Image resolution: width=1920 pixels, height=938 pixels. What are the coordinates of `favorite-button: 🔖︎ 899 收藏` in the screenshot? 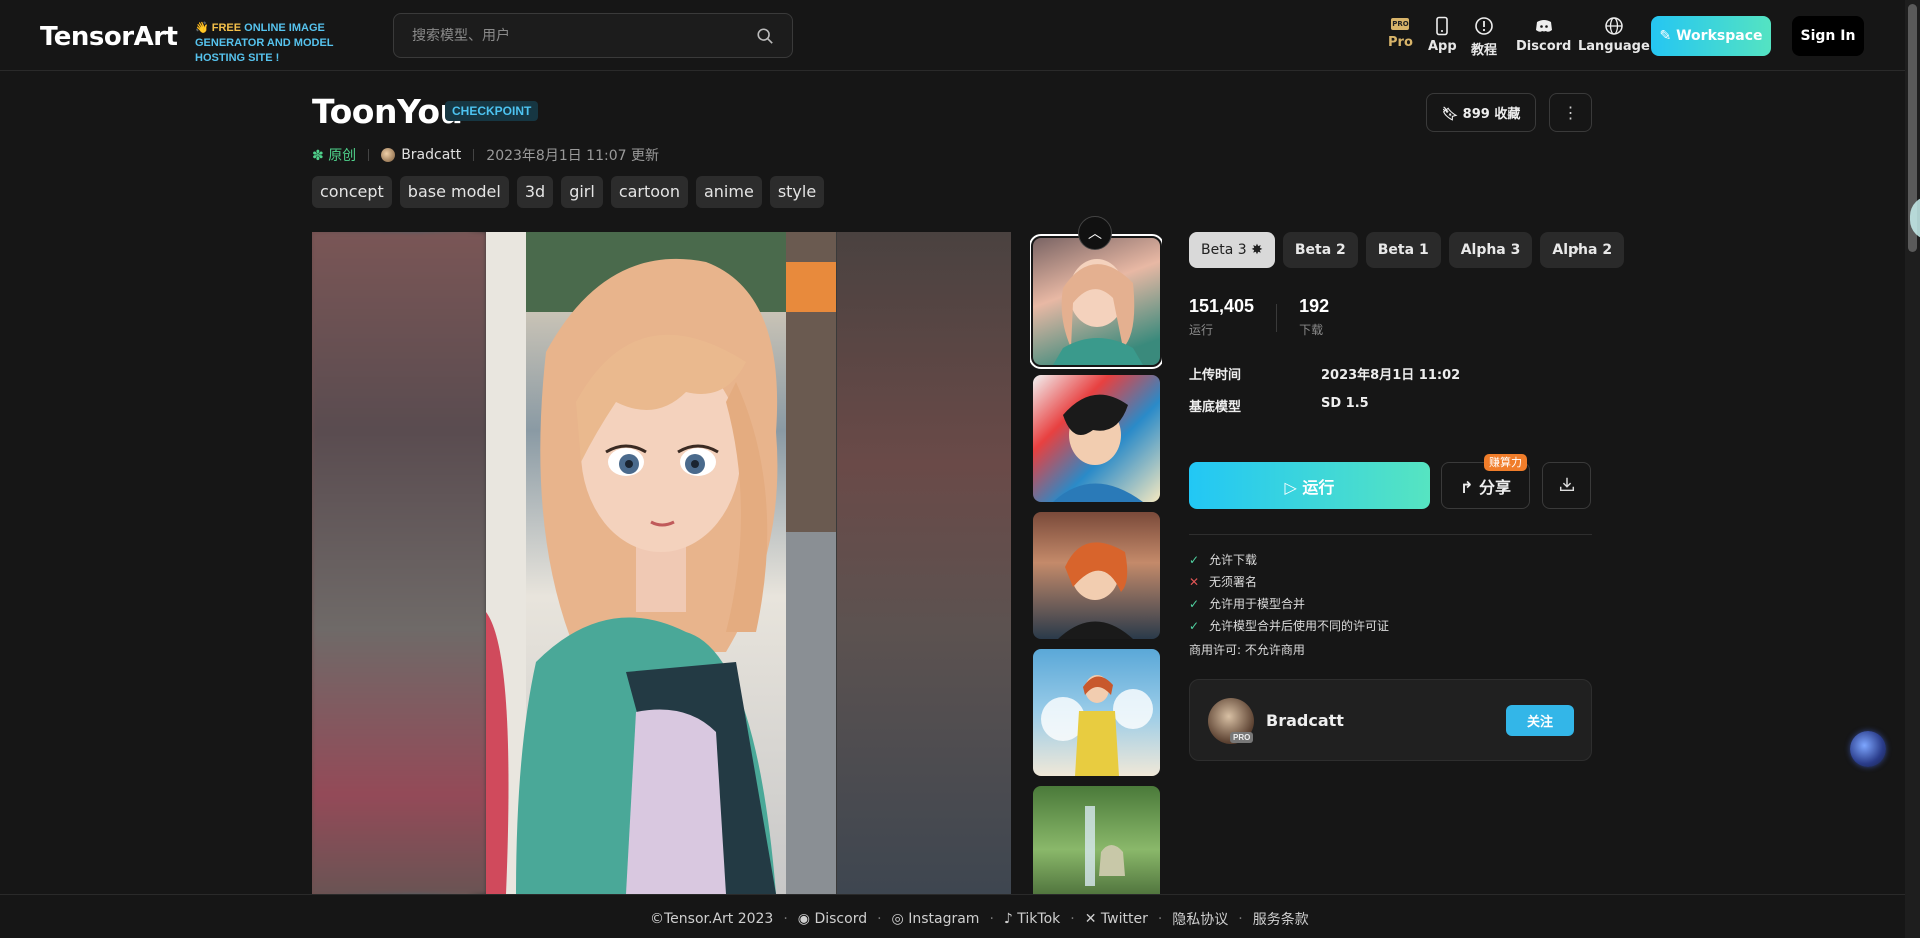 It's located at (1481, 112).